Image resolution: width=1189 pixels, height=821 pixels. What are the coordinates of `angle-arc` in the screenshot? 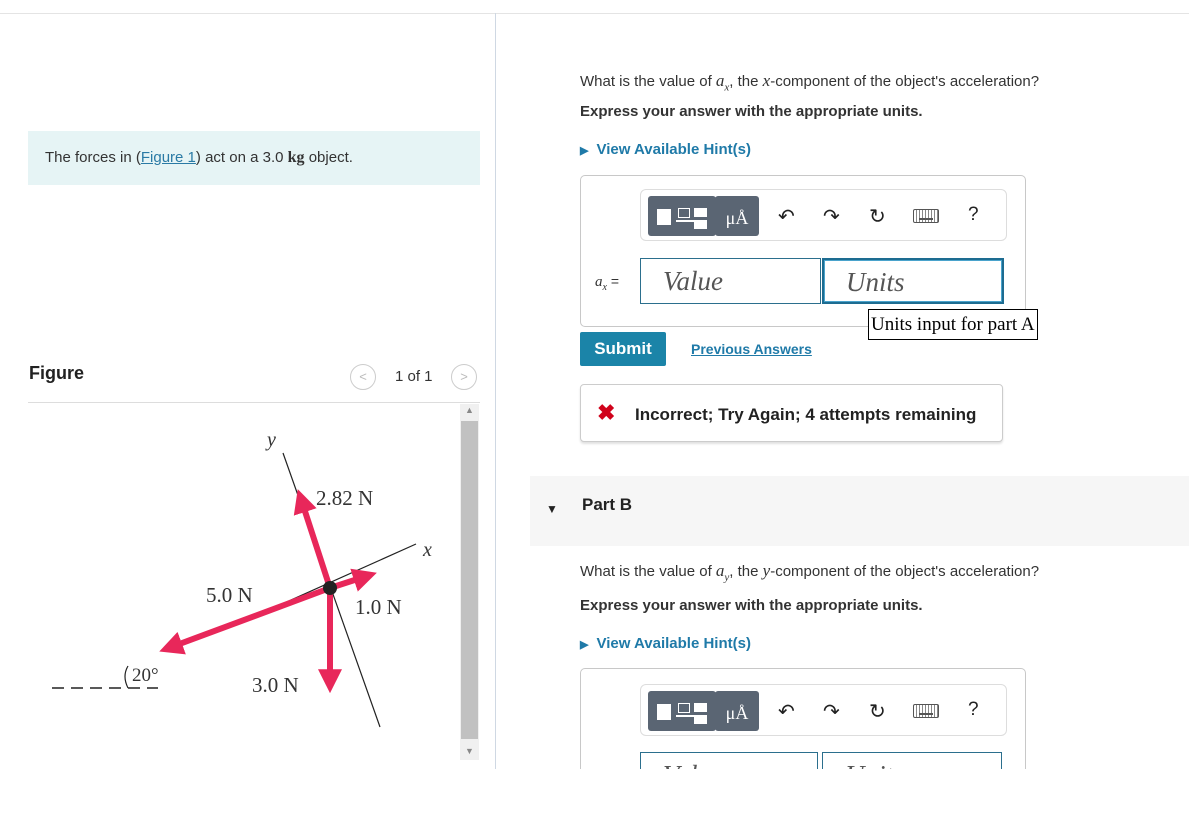 It's located at (126, 677).